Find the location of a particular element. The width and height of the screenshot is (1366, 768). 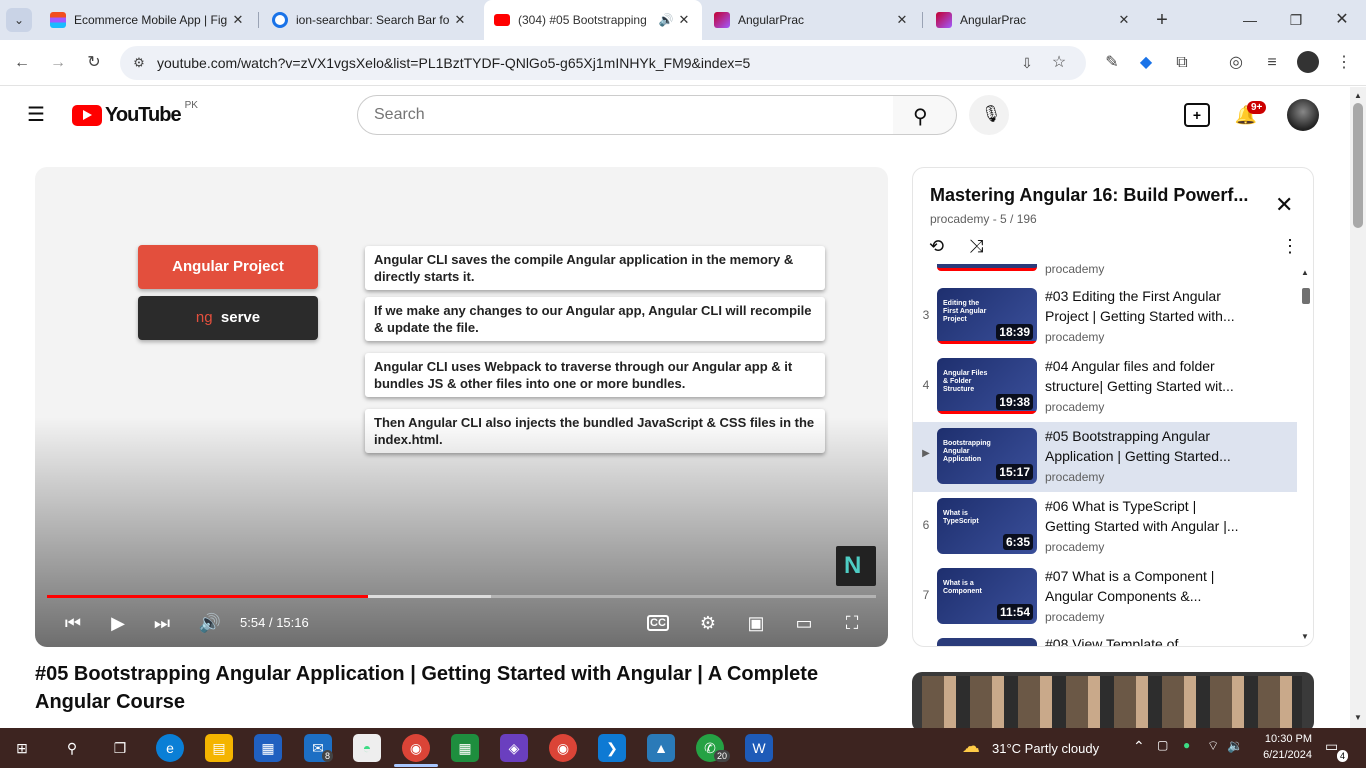

volume-tray-icon: 🔉 is located at coordinates (1235, 746).